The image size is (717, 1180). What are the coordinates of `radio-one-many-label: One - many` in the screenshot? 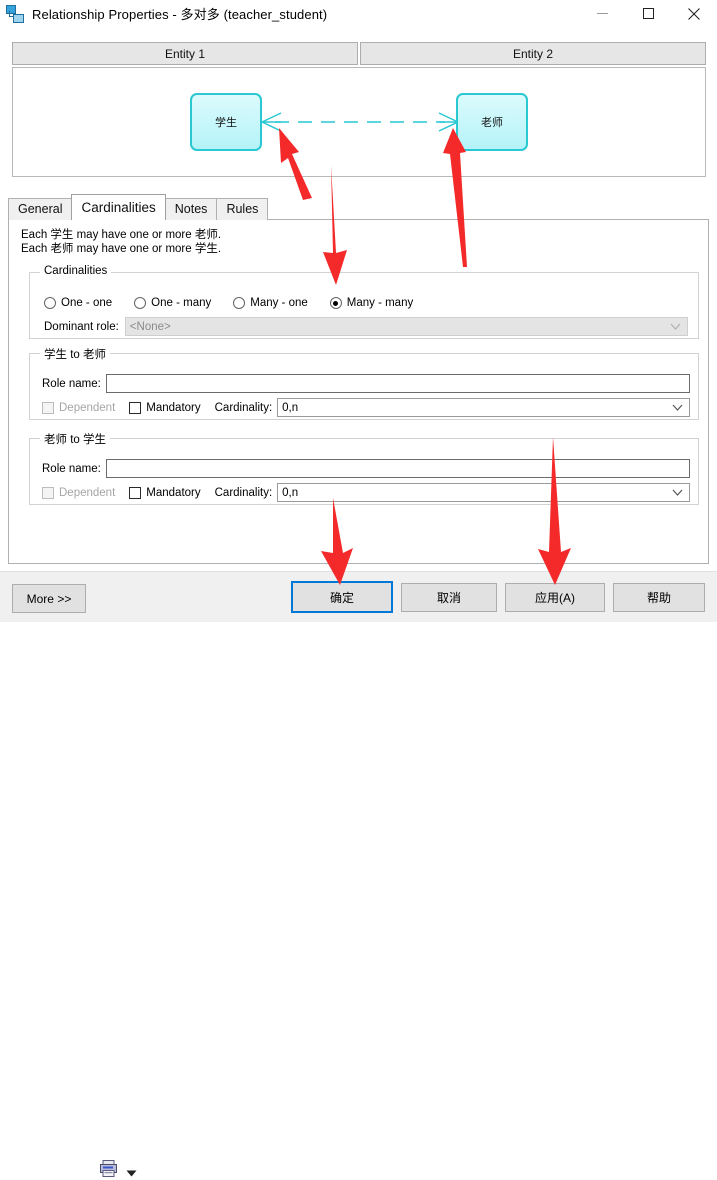 It's located at (181, 303).